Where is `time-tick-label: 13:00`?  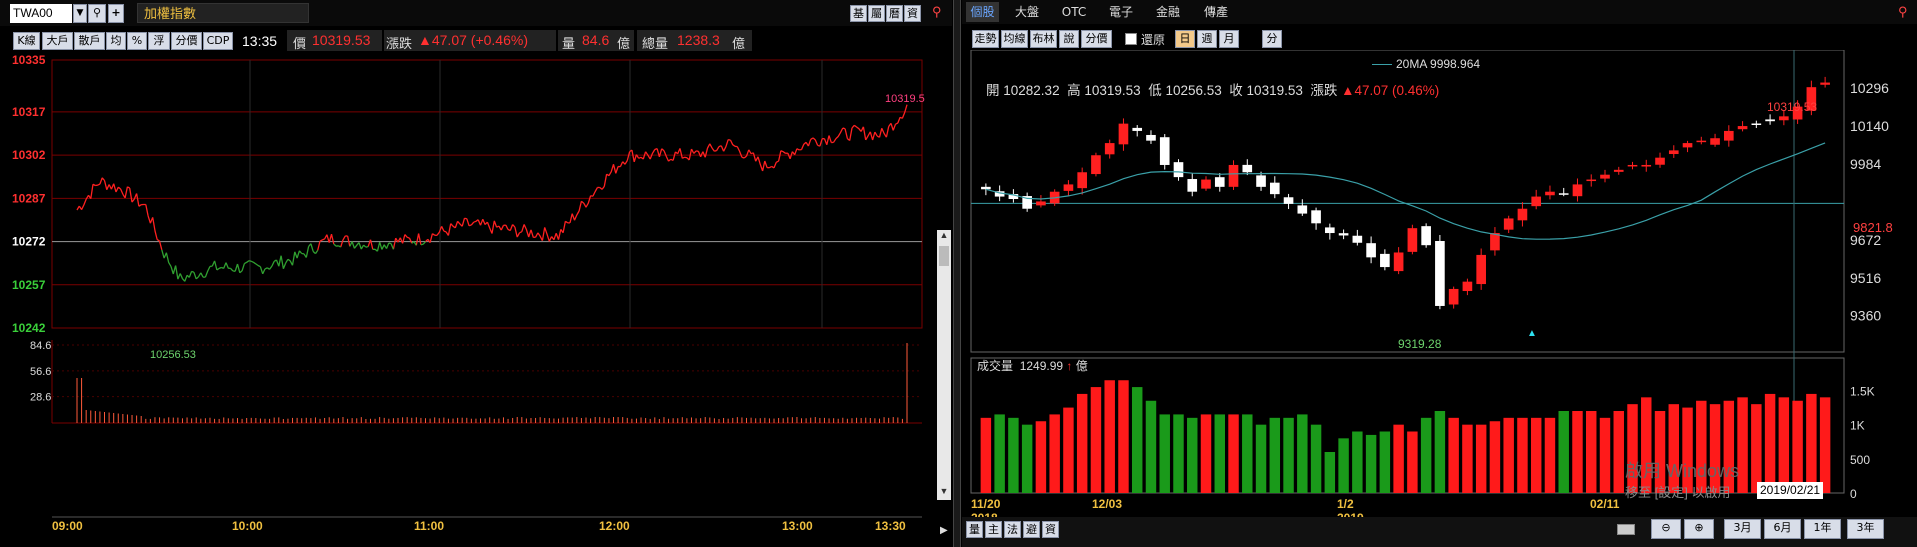 time-tick-label: 13:00 is located at coordinates (797, 526).